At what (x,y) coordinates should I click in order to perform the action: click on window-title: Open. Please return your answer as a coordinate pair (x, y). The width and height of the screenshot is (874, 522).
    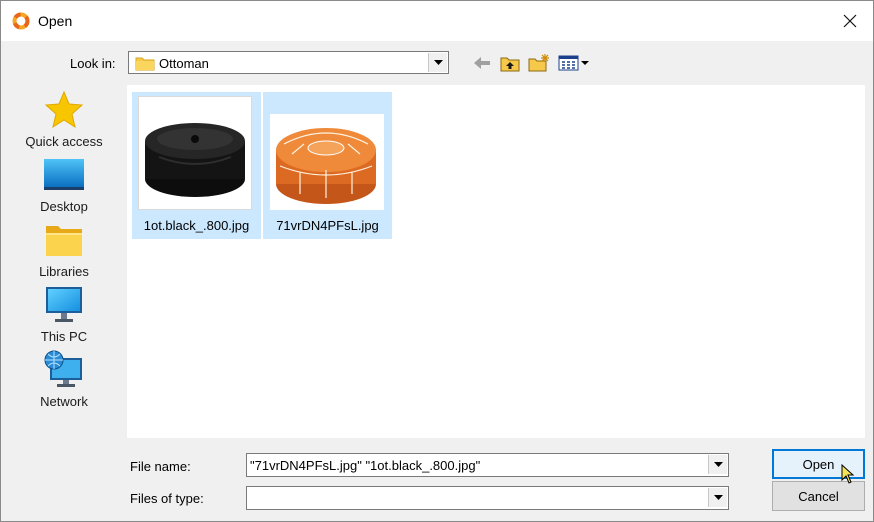
    Looking at the image, I should click on (55, 21).